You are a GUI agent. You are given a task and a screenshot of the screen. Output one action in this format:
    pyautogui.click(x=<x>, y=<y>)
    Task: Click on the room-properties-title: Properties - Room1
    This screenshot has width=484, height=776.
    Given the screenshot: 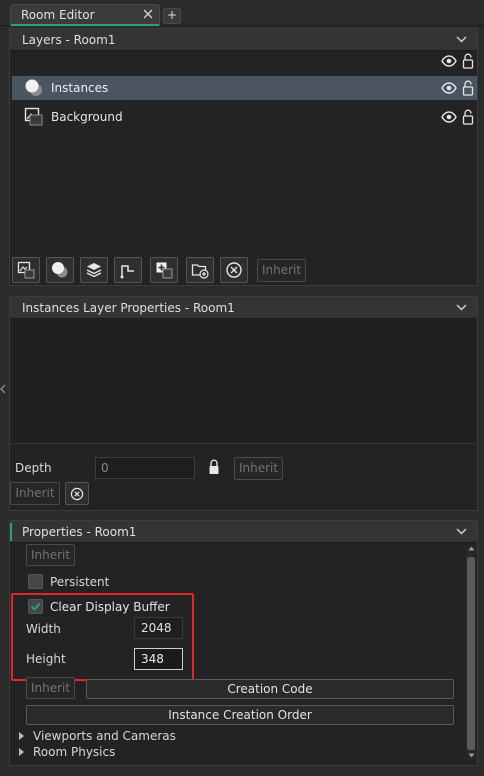 What is the action you would take?
    pyautogui.click(x=79, y=532)
    